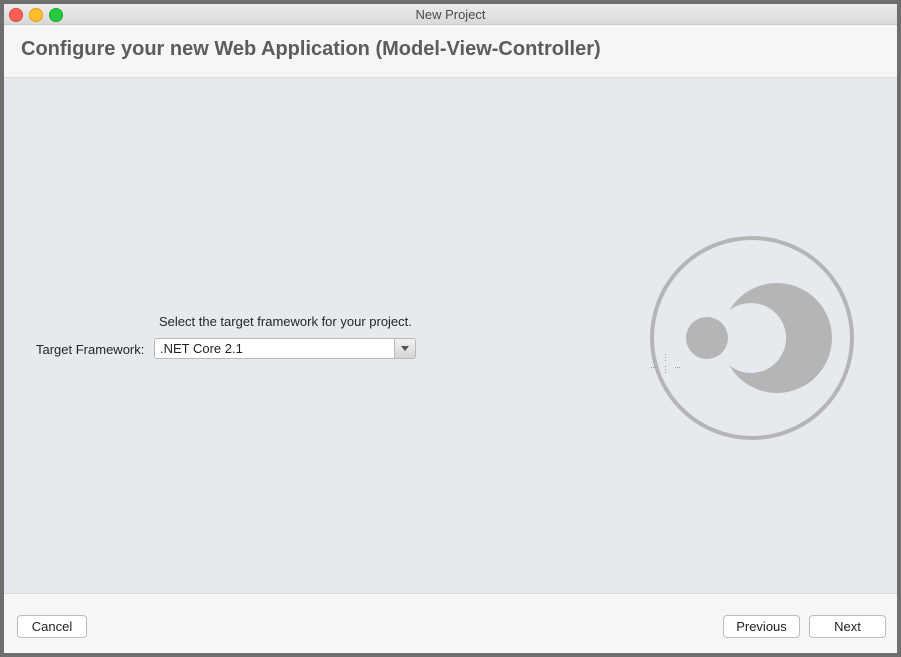 The width and height of the screenshot is (901, 657). I want to click on dotnet-project-logo-icon, so click(752, 338).